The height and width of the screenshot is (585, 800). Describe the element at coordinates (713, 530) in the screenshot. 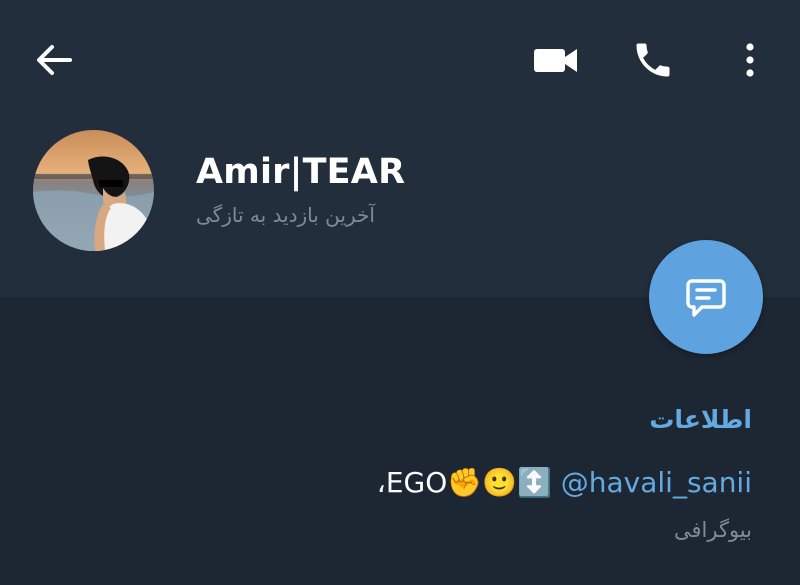

I see `bio-label: بیوگرافی` at that location.